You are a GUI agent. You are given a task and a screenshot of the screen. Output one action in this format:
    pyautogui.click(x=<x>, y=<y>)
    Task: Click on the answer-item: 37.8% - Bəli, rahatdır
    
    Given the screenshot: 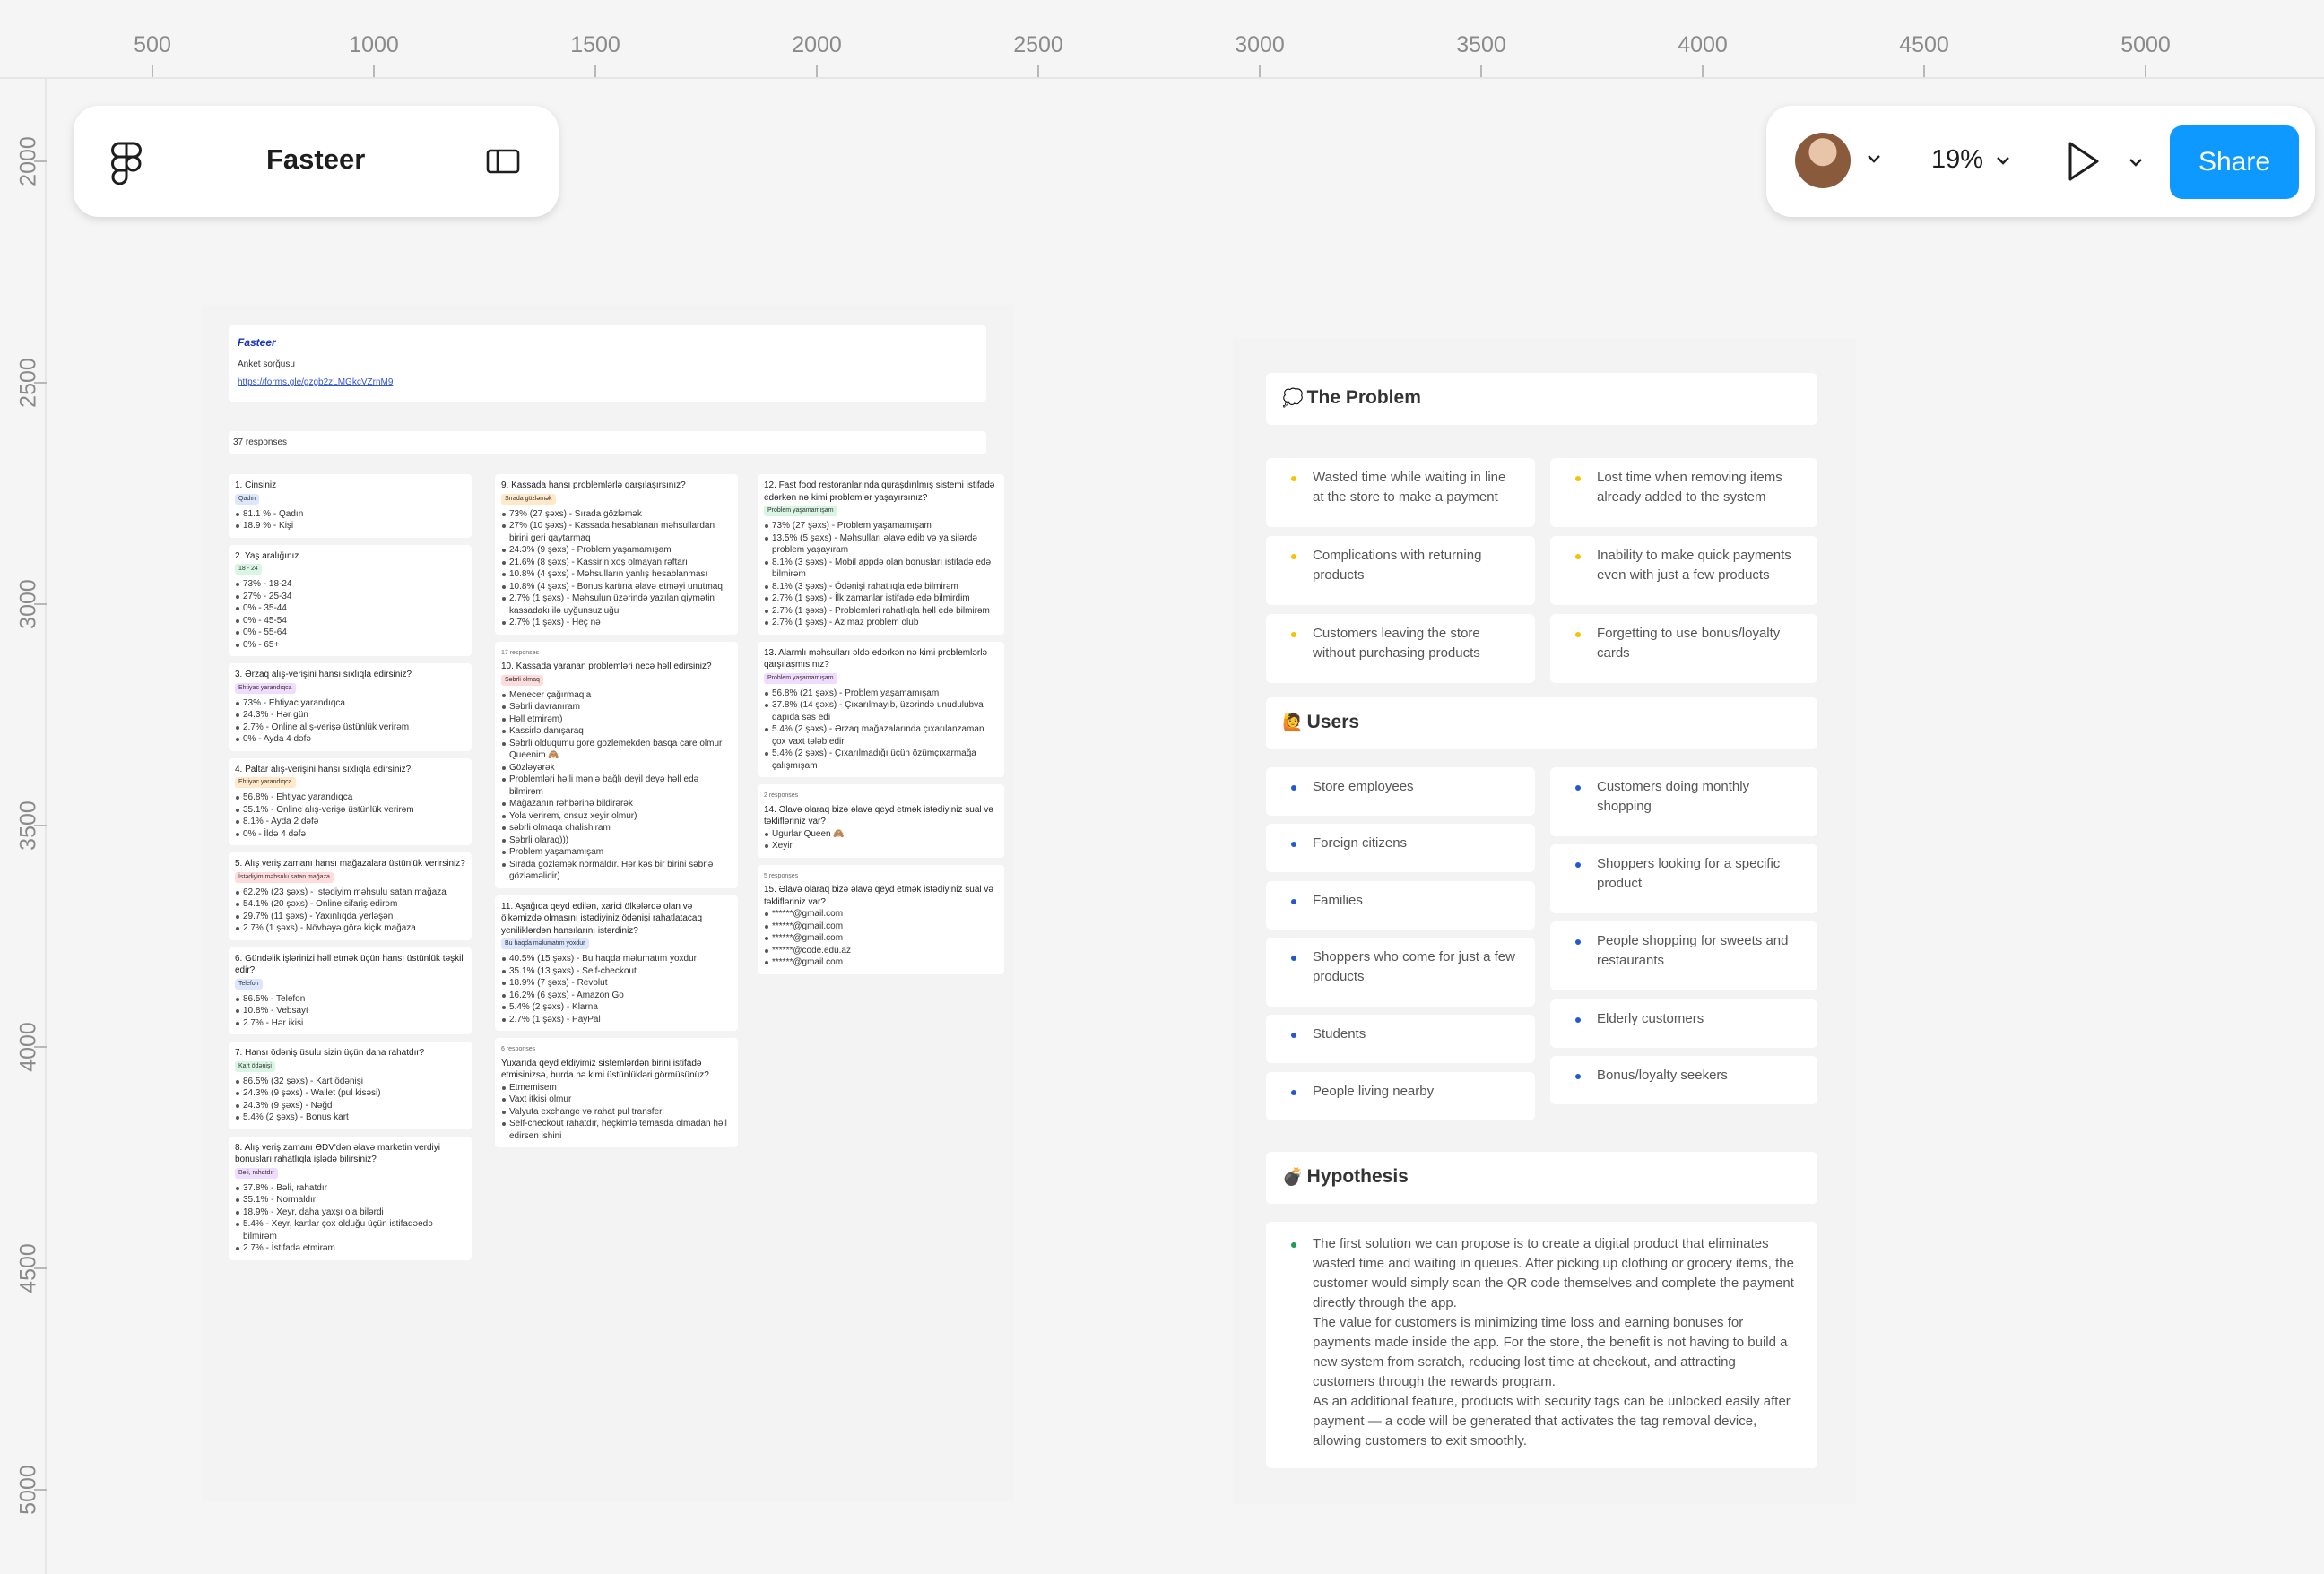 What is the action you would take?
    pyautogui.click(x=350, y=1188)
    